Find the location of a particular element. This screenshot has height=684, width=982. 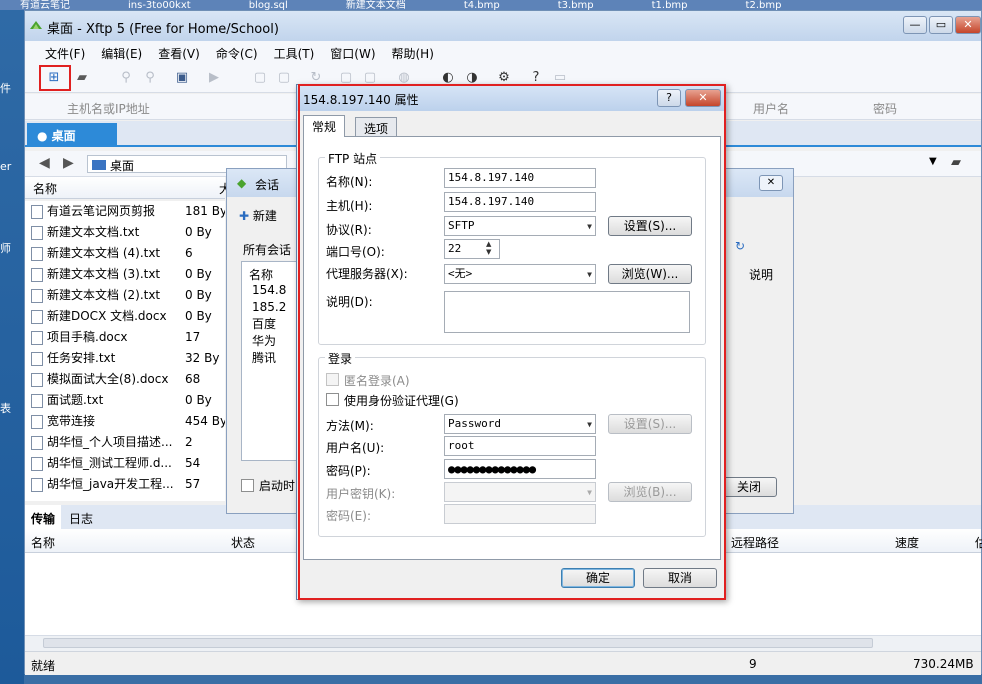

transfer-col-name: 名称 is located at coordinates (43, 542).